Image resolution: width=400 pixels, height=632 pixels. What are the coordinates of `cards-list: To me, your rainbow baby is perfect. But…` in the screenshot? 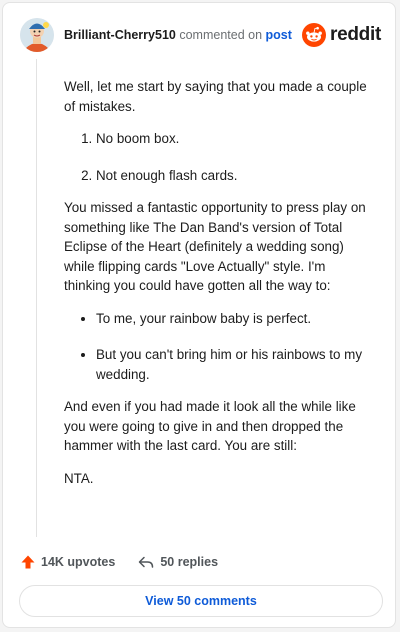 It's located at (219, 347).